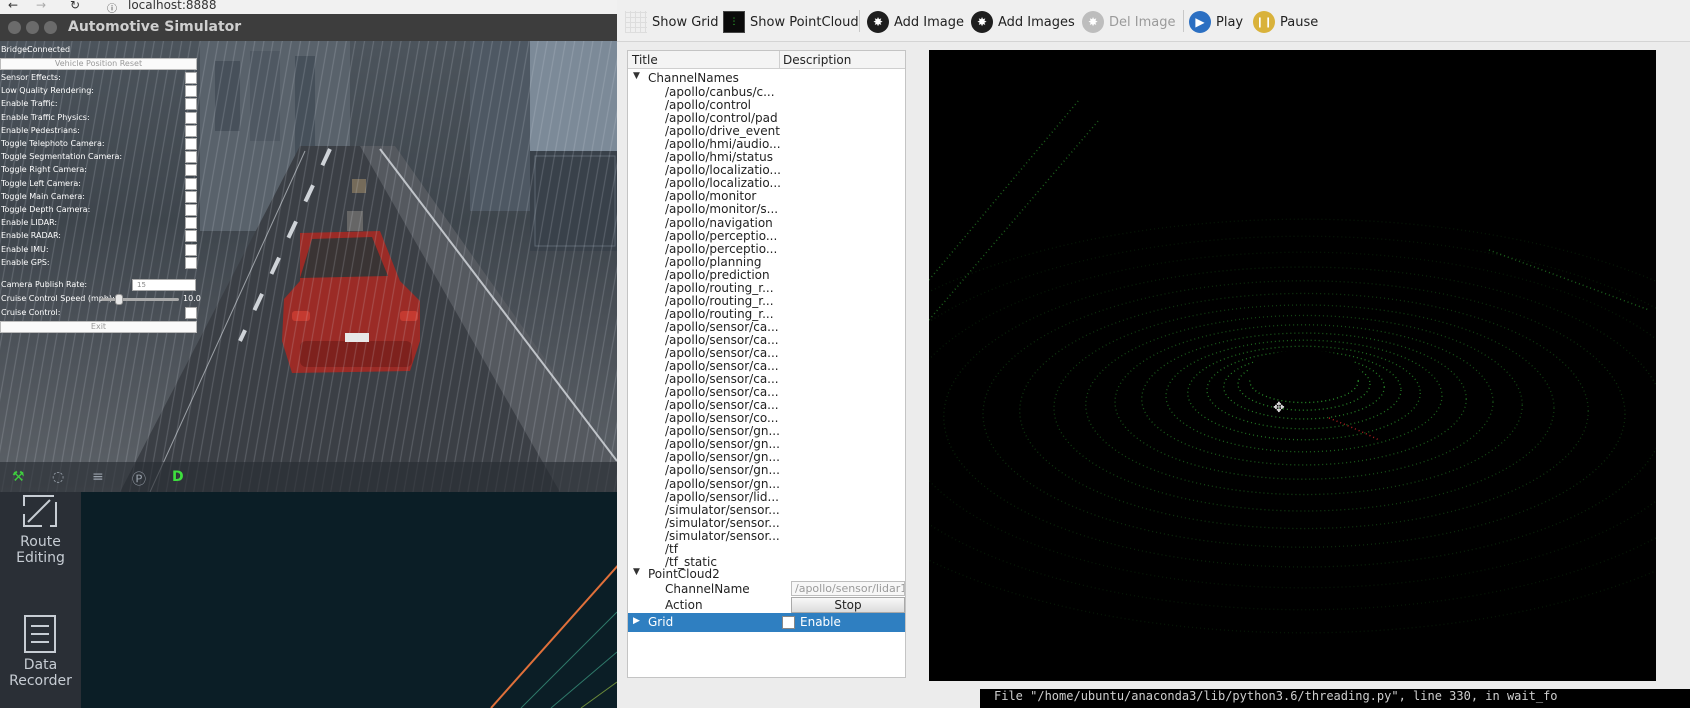 The height and width of the screenshot is (708, 1690). What do you see at coordinates (40, 655) in the screenshot?
I see `sidebar-item-data-recorder: Data Recorder` at bounding box center [40, 655].